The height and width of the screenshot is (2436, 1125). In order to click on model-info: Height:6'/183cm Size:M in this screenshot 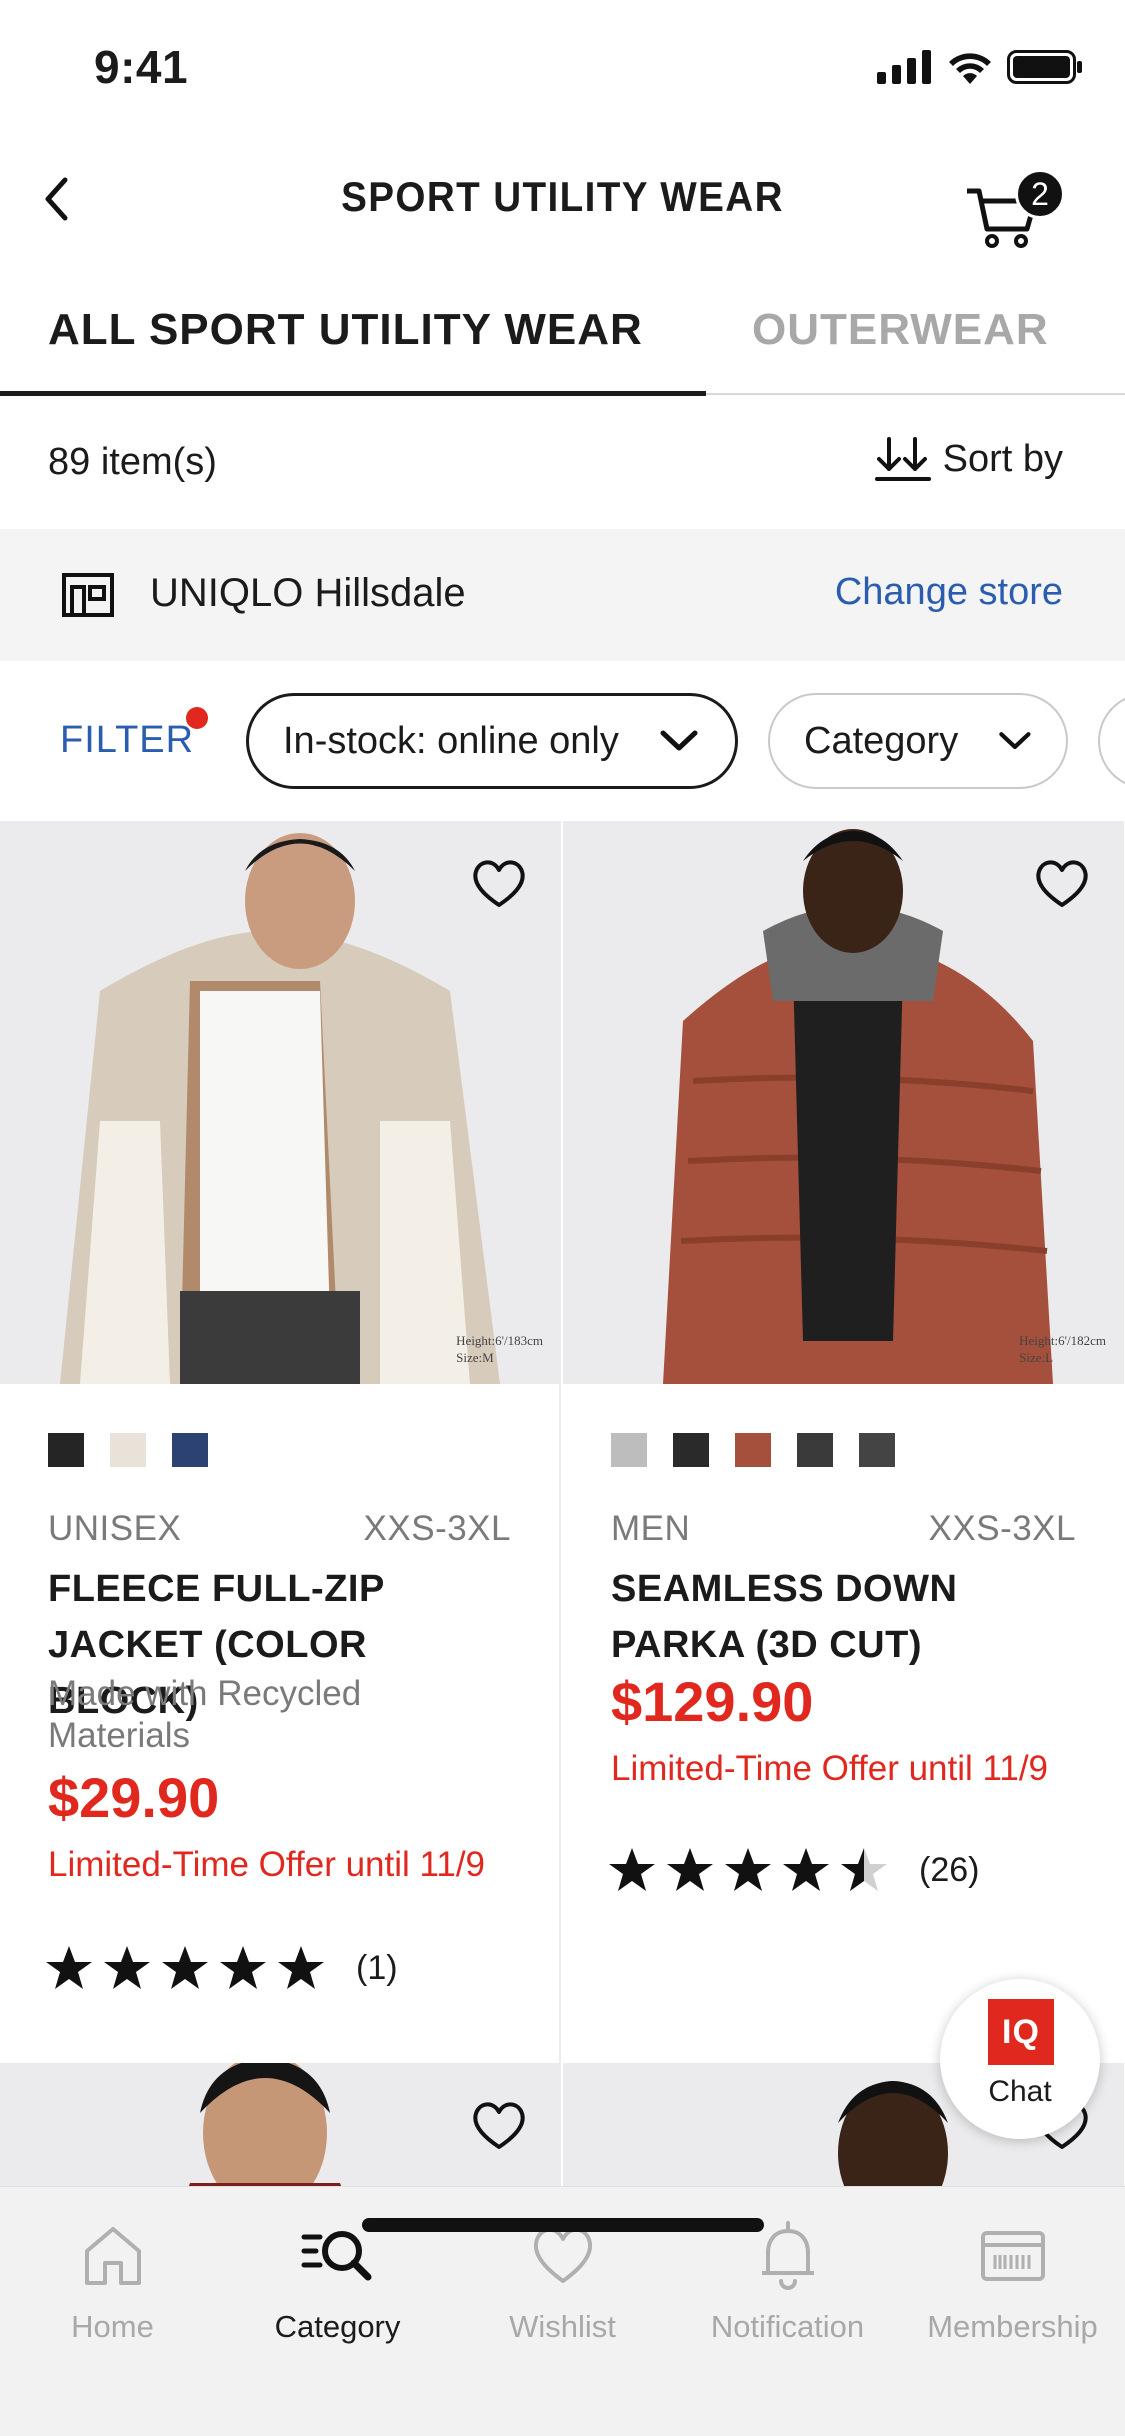, I will do `click(499, 1349)`.